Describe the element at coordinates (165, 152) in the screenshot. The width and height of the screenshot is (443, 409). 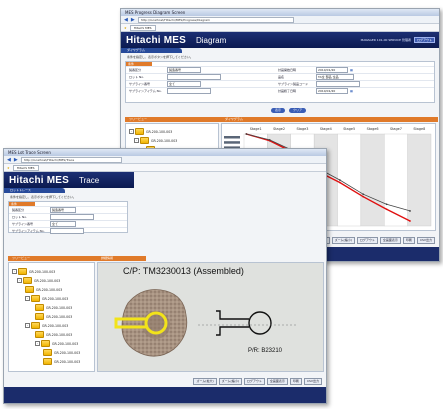
I see `window-titlebar: MES Lot Trace Screen` at that location.